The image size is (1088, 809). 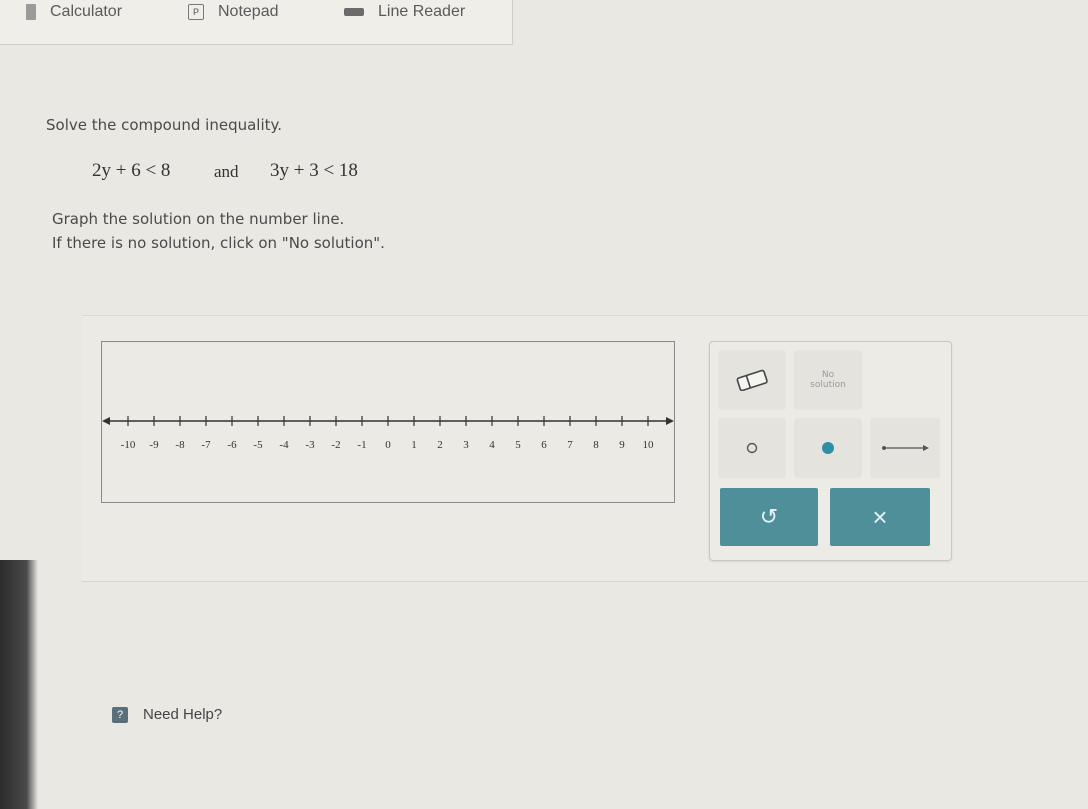 I want to click on undo-button: ↺, so click(x=769, y=517).